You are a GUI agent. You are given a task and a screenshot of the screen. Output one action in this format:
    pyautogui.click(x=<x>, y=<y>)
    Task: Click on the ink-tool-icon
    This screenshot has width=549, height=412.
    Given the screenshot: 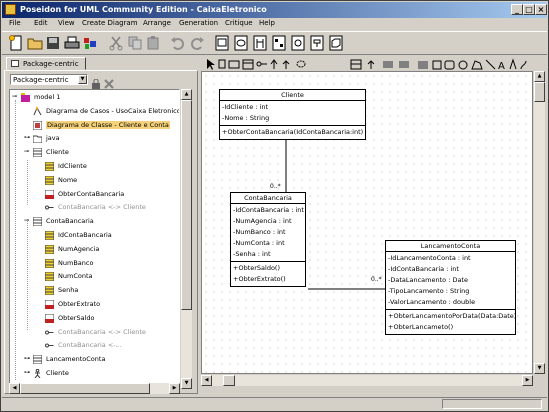 What is the action you would take?
    pyautogui.click(x=513, y=64)
    